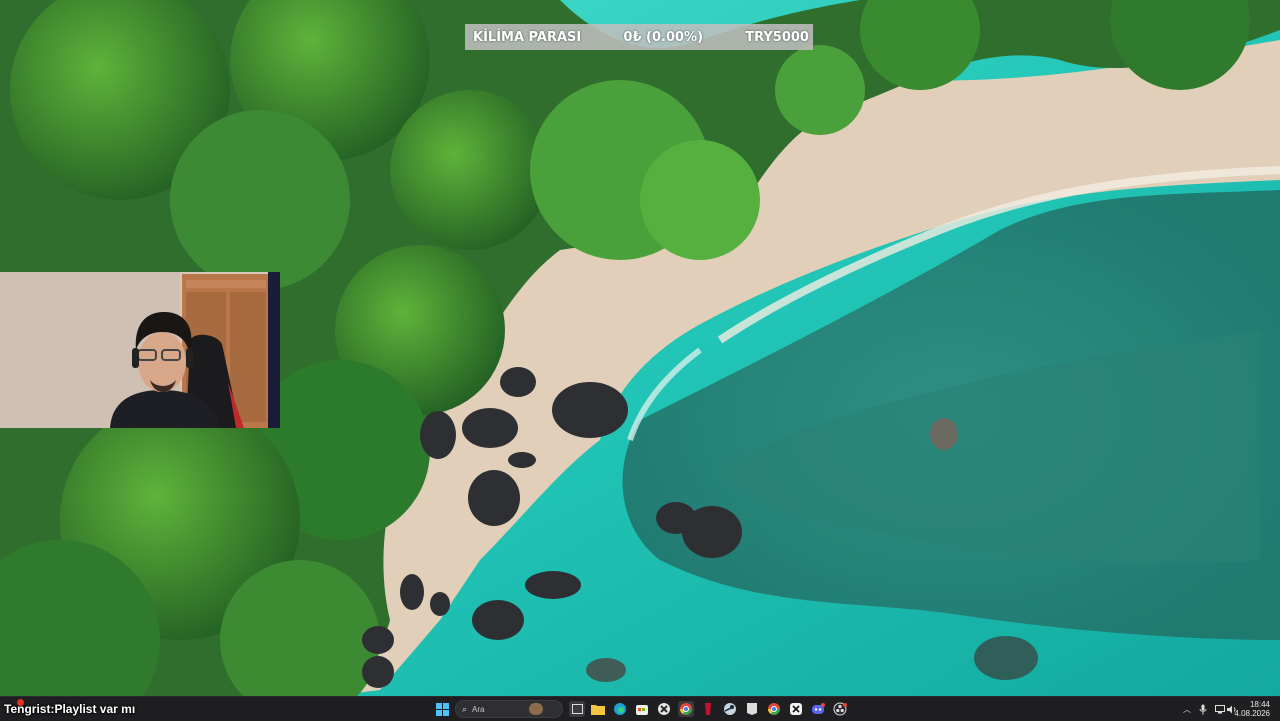 This screenshot has width=1280, height=721. What do you see at coordinates (1203, 709) in the screenshot?
I see `microphone-icon` at bounding box center [1203, 709].